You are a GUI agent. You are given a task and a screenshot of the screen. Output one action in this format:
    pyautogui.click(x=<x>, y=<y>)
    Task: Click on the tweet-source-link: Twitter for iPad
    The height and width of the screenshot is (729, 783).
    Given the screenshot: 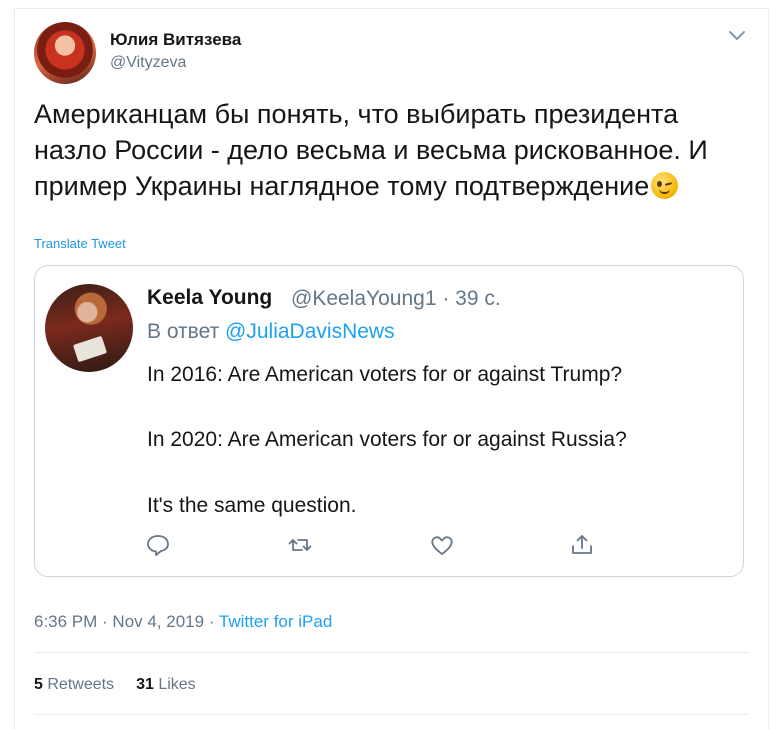 What is the action you would take?
    pyautogui.click(x=275, y=621)
    